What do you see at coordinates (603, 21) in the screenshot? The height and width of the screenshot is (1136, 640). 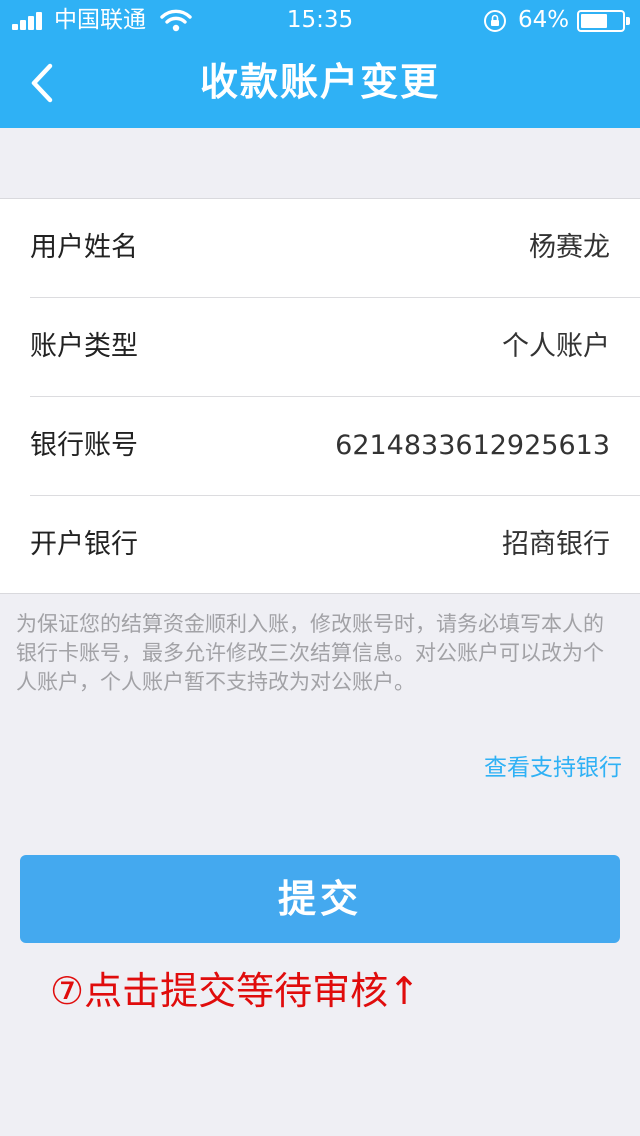 I see `battery-icon` at bounding box center [603, 21].